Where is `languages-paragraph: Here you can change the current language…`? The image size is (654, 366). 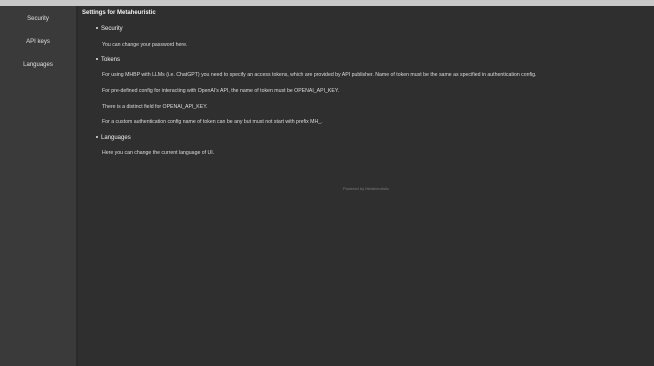 languages-paragraph: Here you can change the current language… is located at coordinates (158, 153).